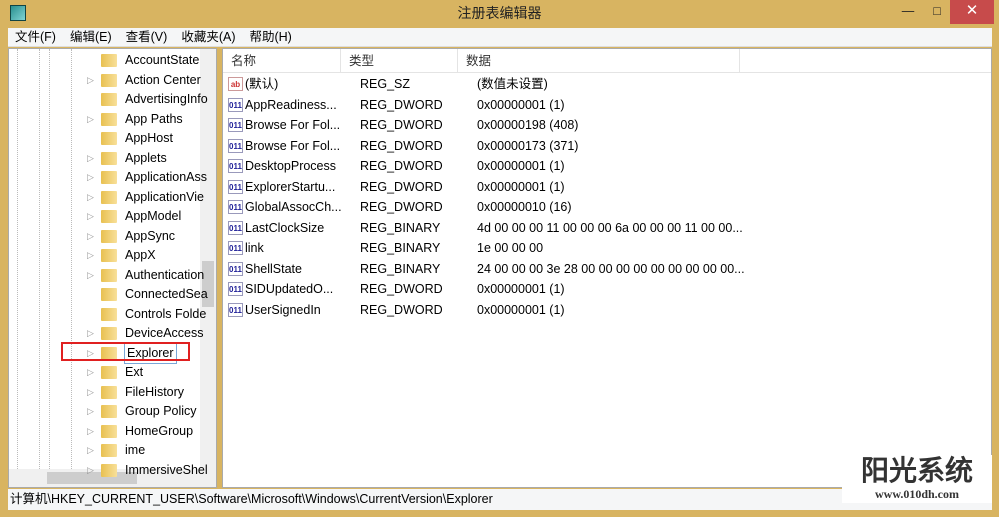  What do you see at coordinates (492, 166) in the screenshot?
I see `list-row: 011 DesktopProcess REG_DWORD 0x00000001 (1)` at bounding box center [492, 166].